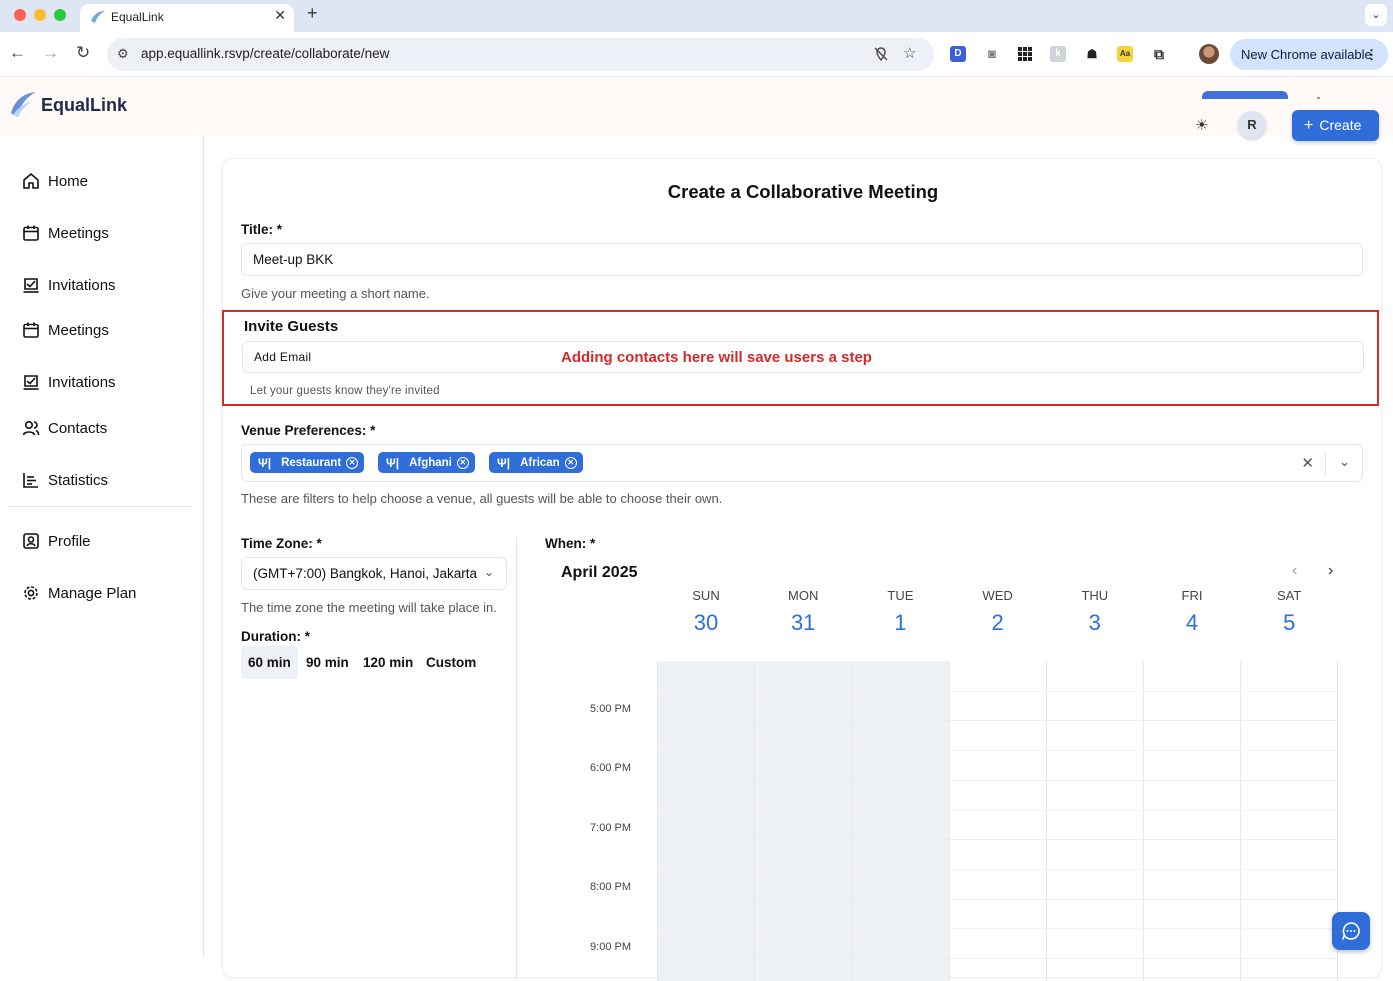 The width and height of the screenshot is (1393, 981). What do you see at coordinates (365, 573) in the screenshot?
I see `time-zone-value: (GMT+7:00) Bangkok, Hanoi, Jakarta` at bounding box center [365, 573].